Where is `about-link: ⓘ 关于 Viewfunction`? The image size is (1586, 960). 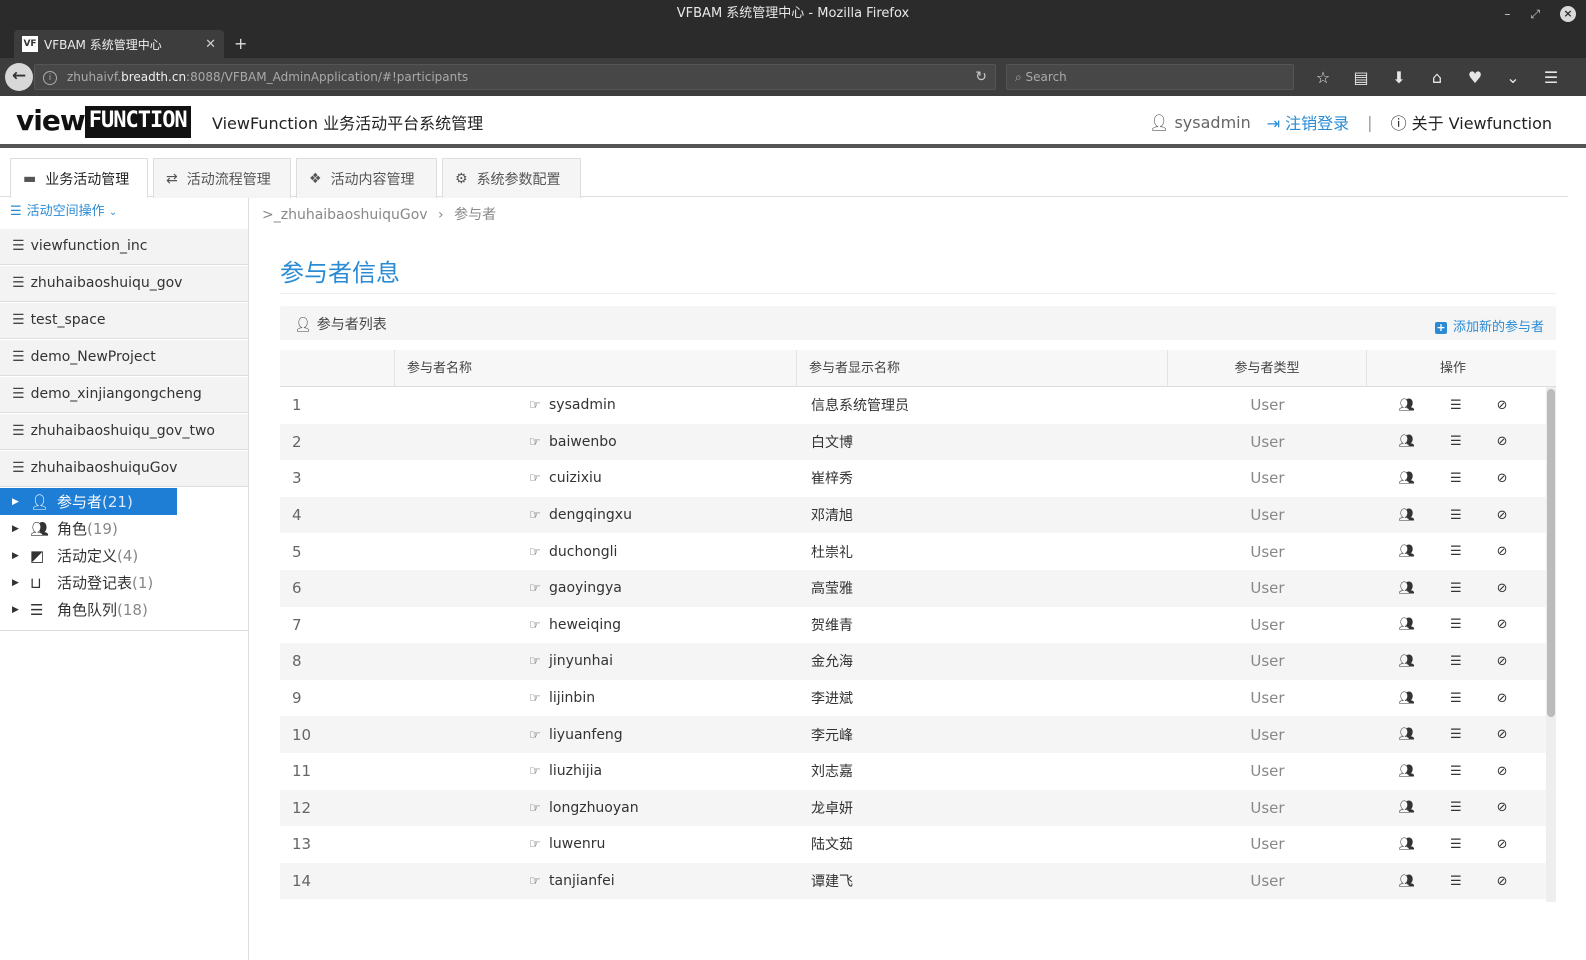
about-link: ⓘ 关于 Viewfunction is located at coordinates (1471, 122).